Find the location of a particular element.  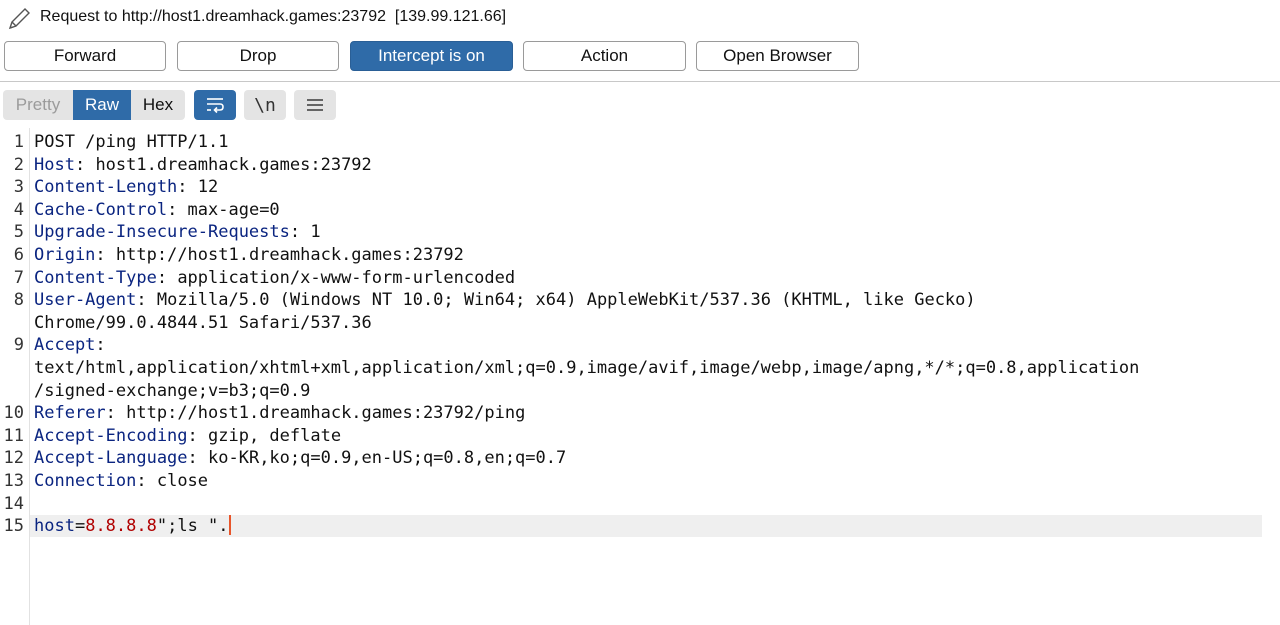

line-number: 13 is located at coordinates (13, 481).